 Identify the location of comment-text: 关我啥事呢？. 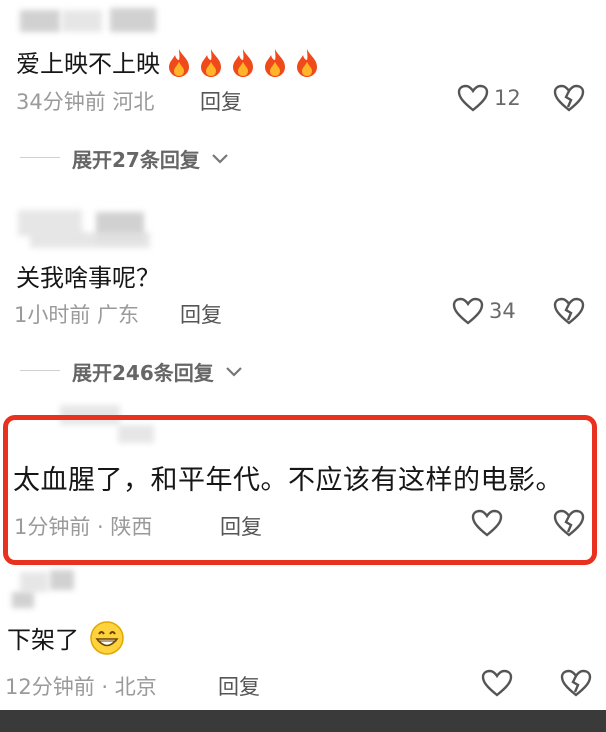
(88, 278).